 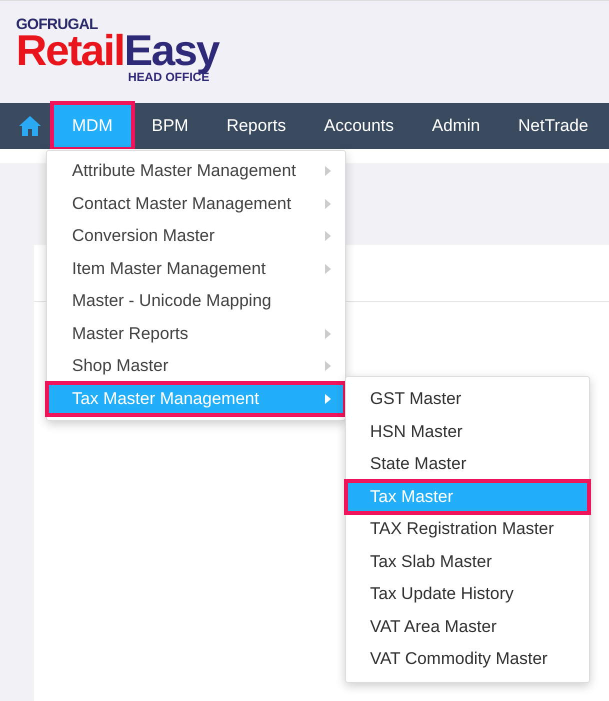 What do you see at coordinates (467, 594) in the screenshot?
I see `submenu-item: Tax Update History` at bounding box center [467, 594].